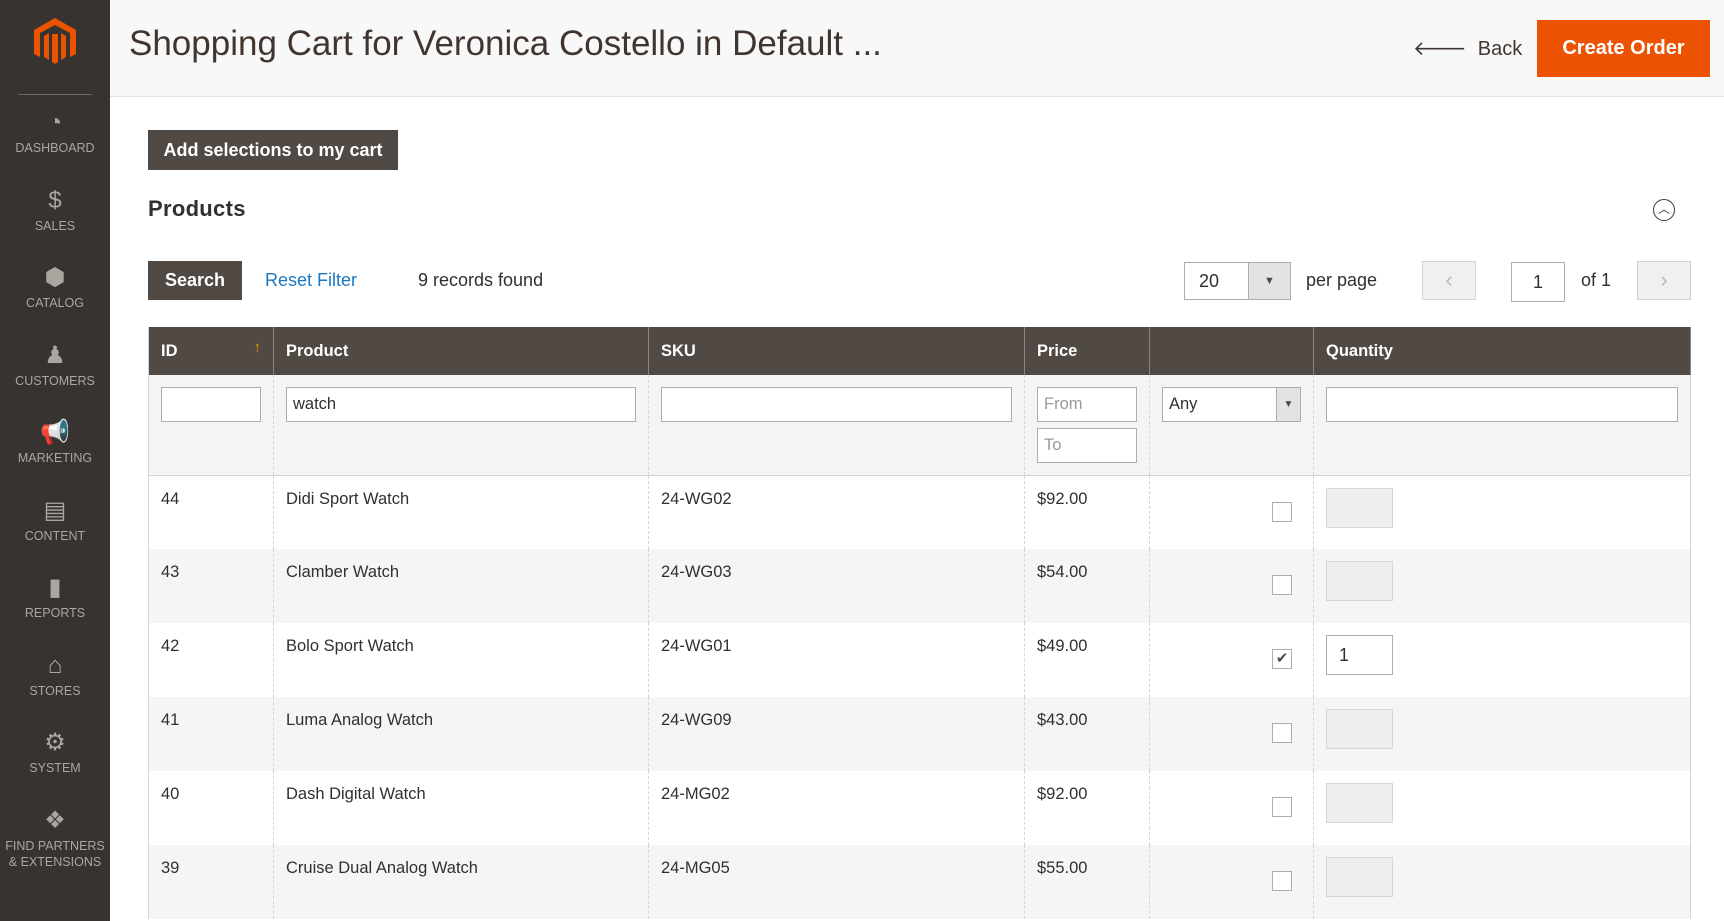 This screenshot has height=921, width=1724. What do you see at coordinates (1445, 49) in the screenshot?
I see `arrow-left-icon: 🡐` at bounding box center [1445, 49].